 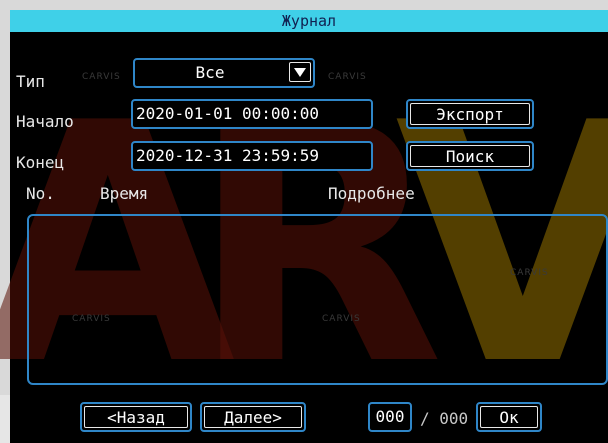 I want to click on current-page-input: 000, so click(x=390, y=417).